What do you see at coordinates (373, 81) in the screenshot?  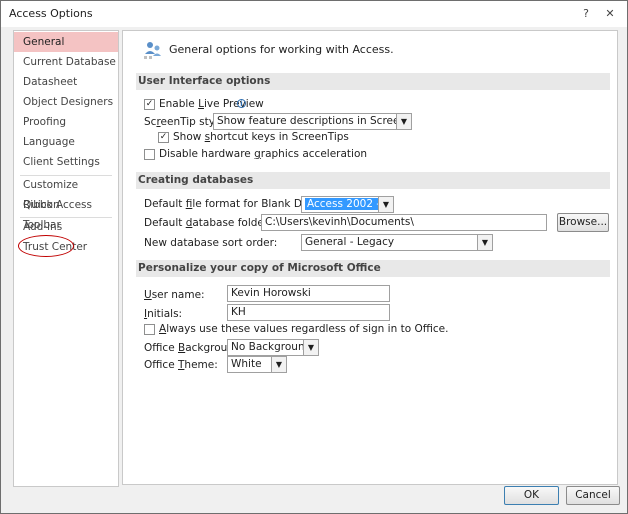 I see `section-user-interface: User Interface options` at bounding box center [373, 81].